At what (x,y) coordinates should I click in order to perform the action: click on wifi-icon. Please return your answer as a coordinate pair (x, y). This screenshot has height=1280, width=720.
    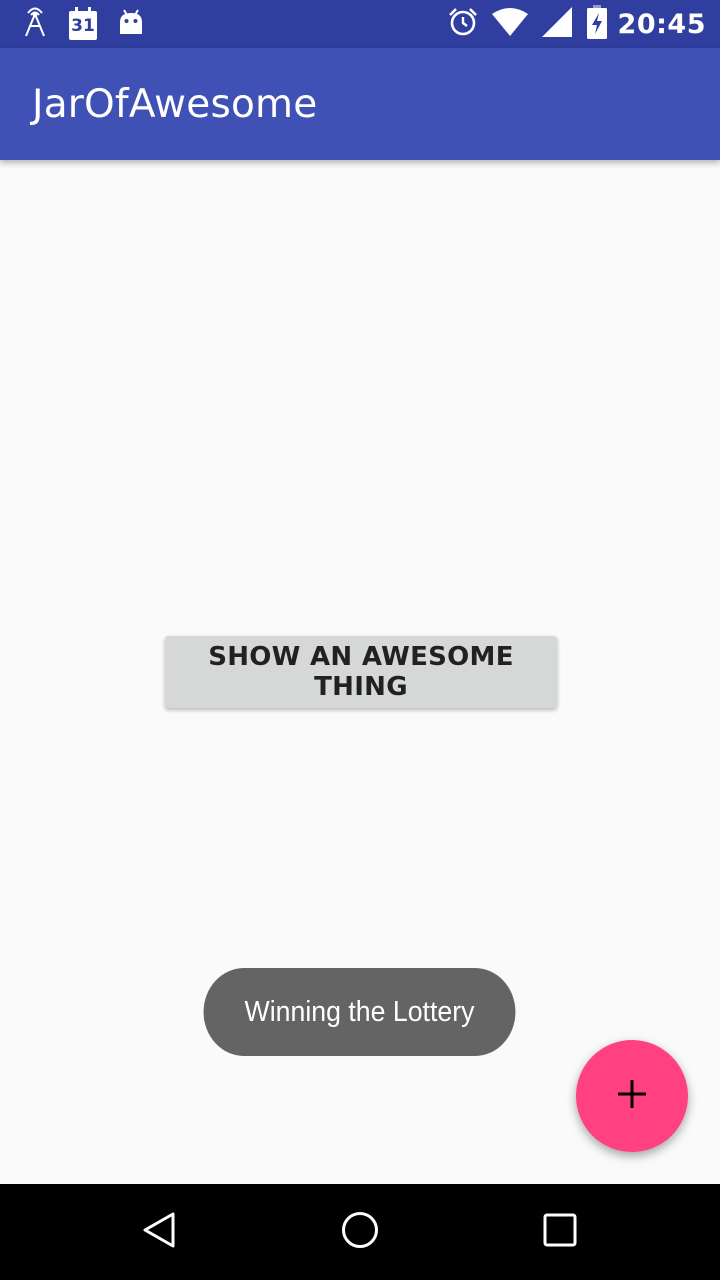
    Looking at the image, I should click on (509, 24).